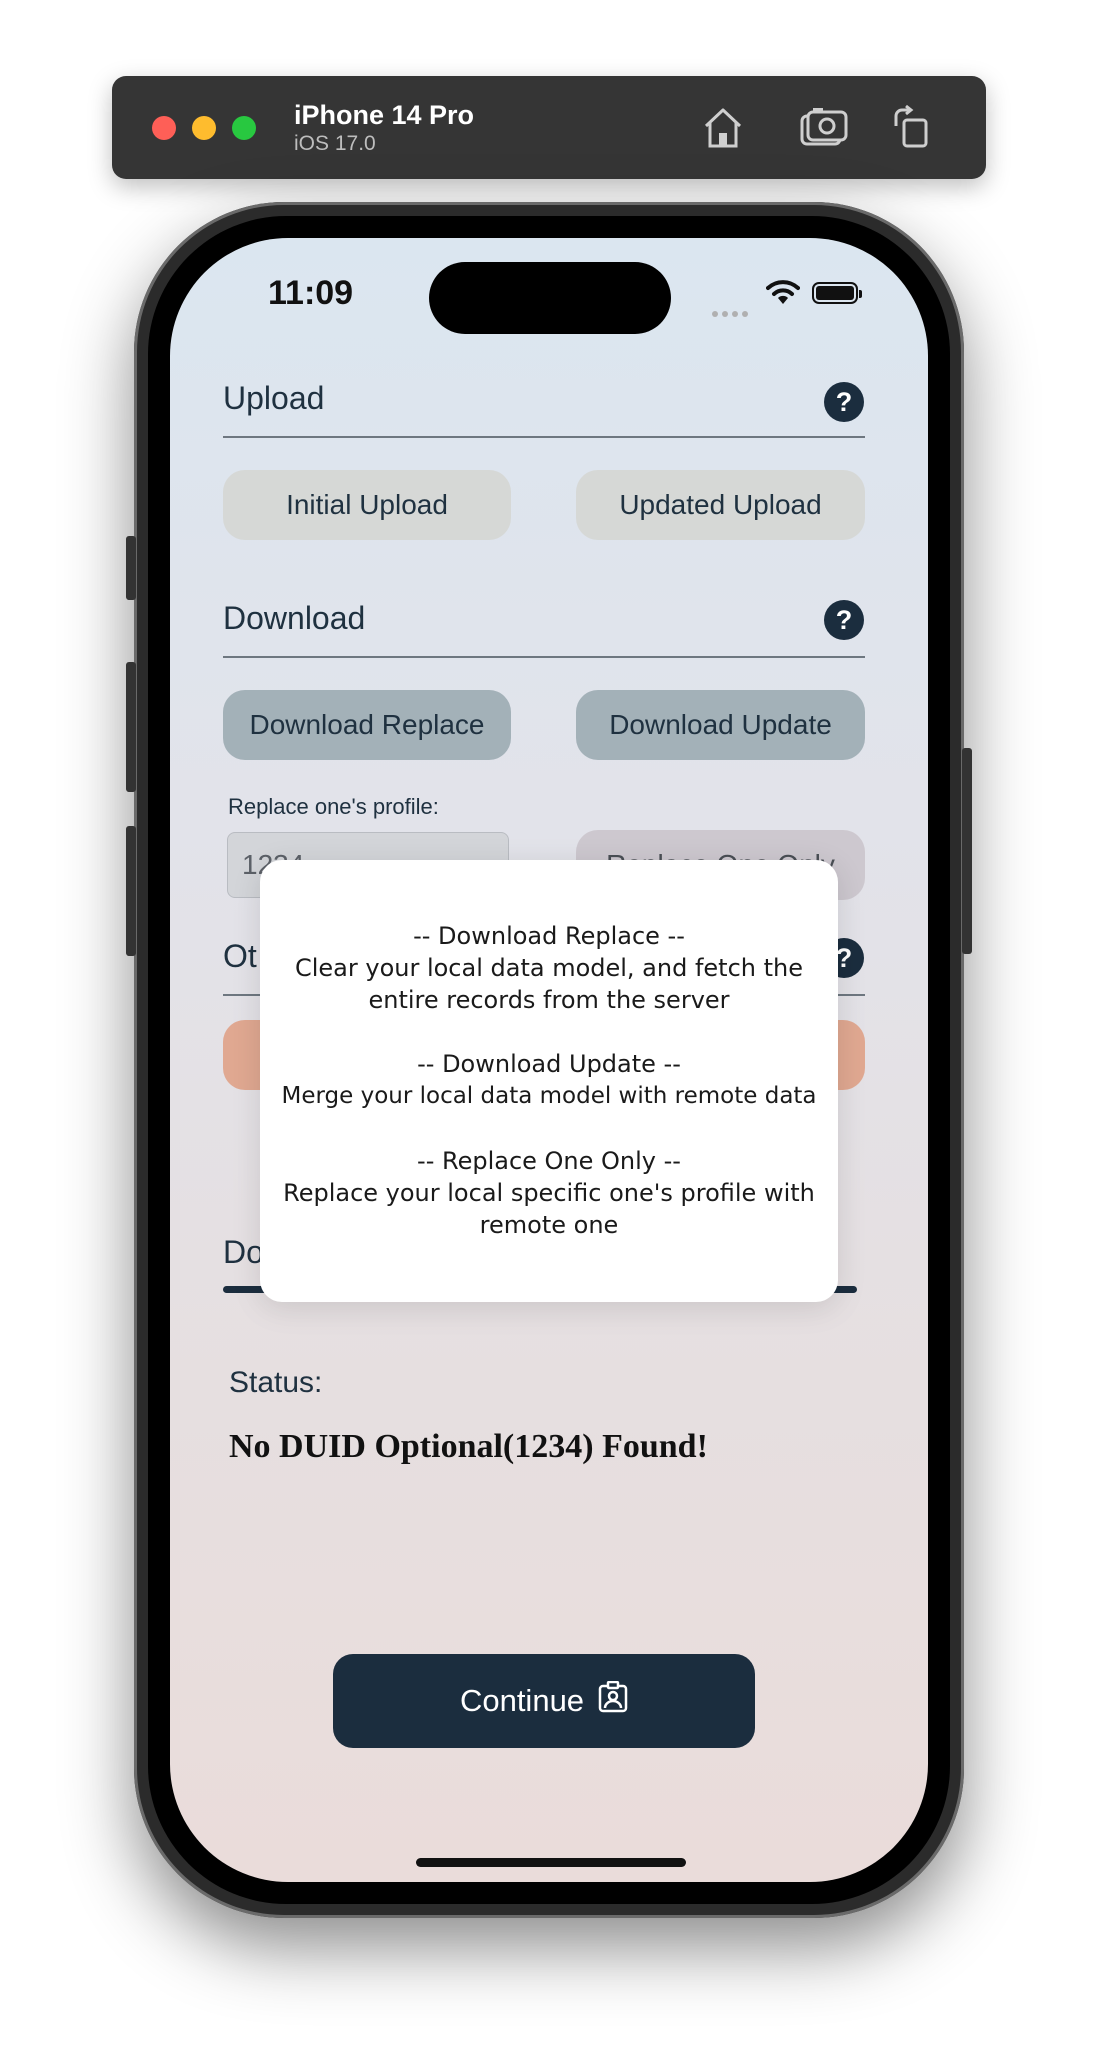  What do you see at coordinates (335, 143) in the screenshot?
I see `os-version: iOS 17.0` at bounding box center [335, 143].